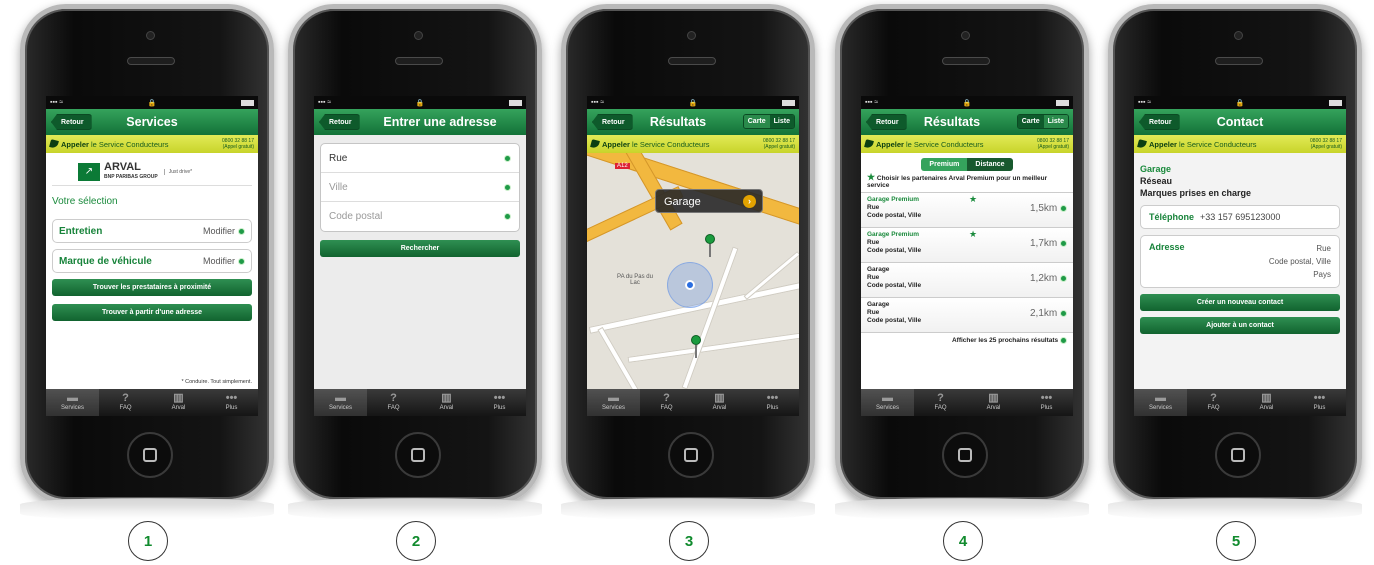 Image resolution: width=1374 pixels, height=565 pixels. I want to click on find-by-address-button: Trouver à partir d'une adresse, so click(152, 312).